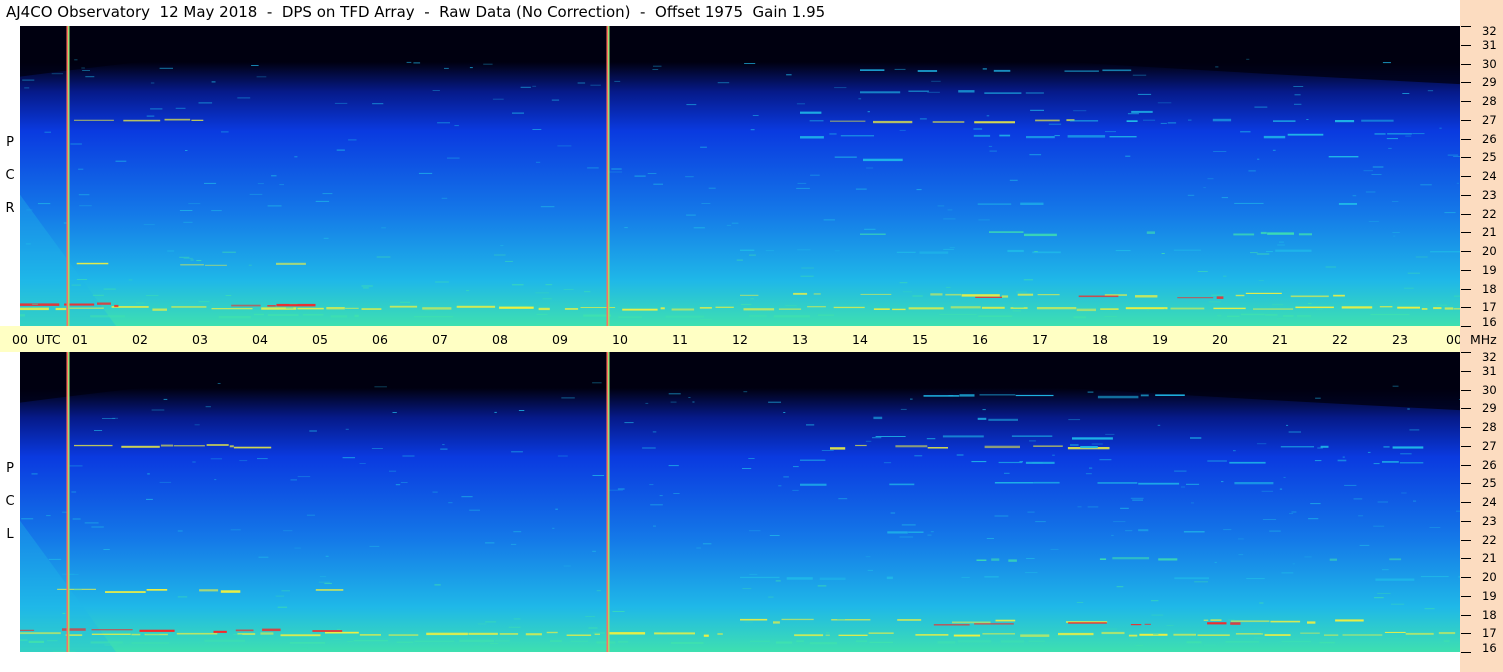 The height and width of the screenshot is (672, 1503). Describe the element at coordinates (1489, 82) in the screenshot. I see `freq-tick-label: 29` at that location.